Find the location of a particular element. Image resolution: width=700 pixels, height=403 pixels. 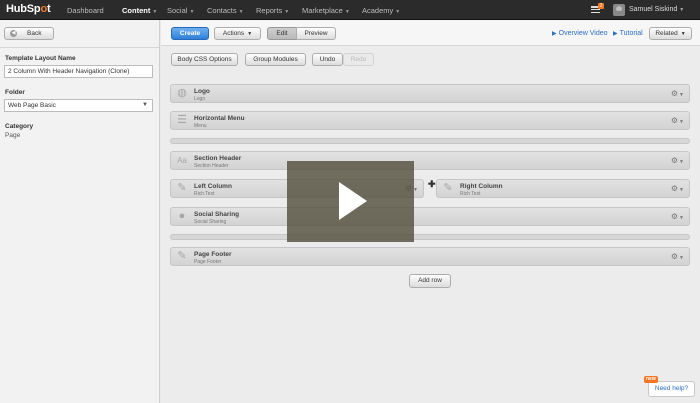

folder-select: Web Page Basic ▼ is located at coordinates (78, 105).